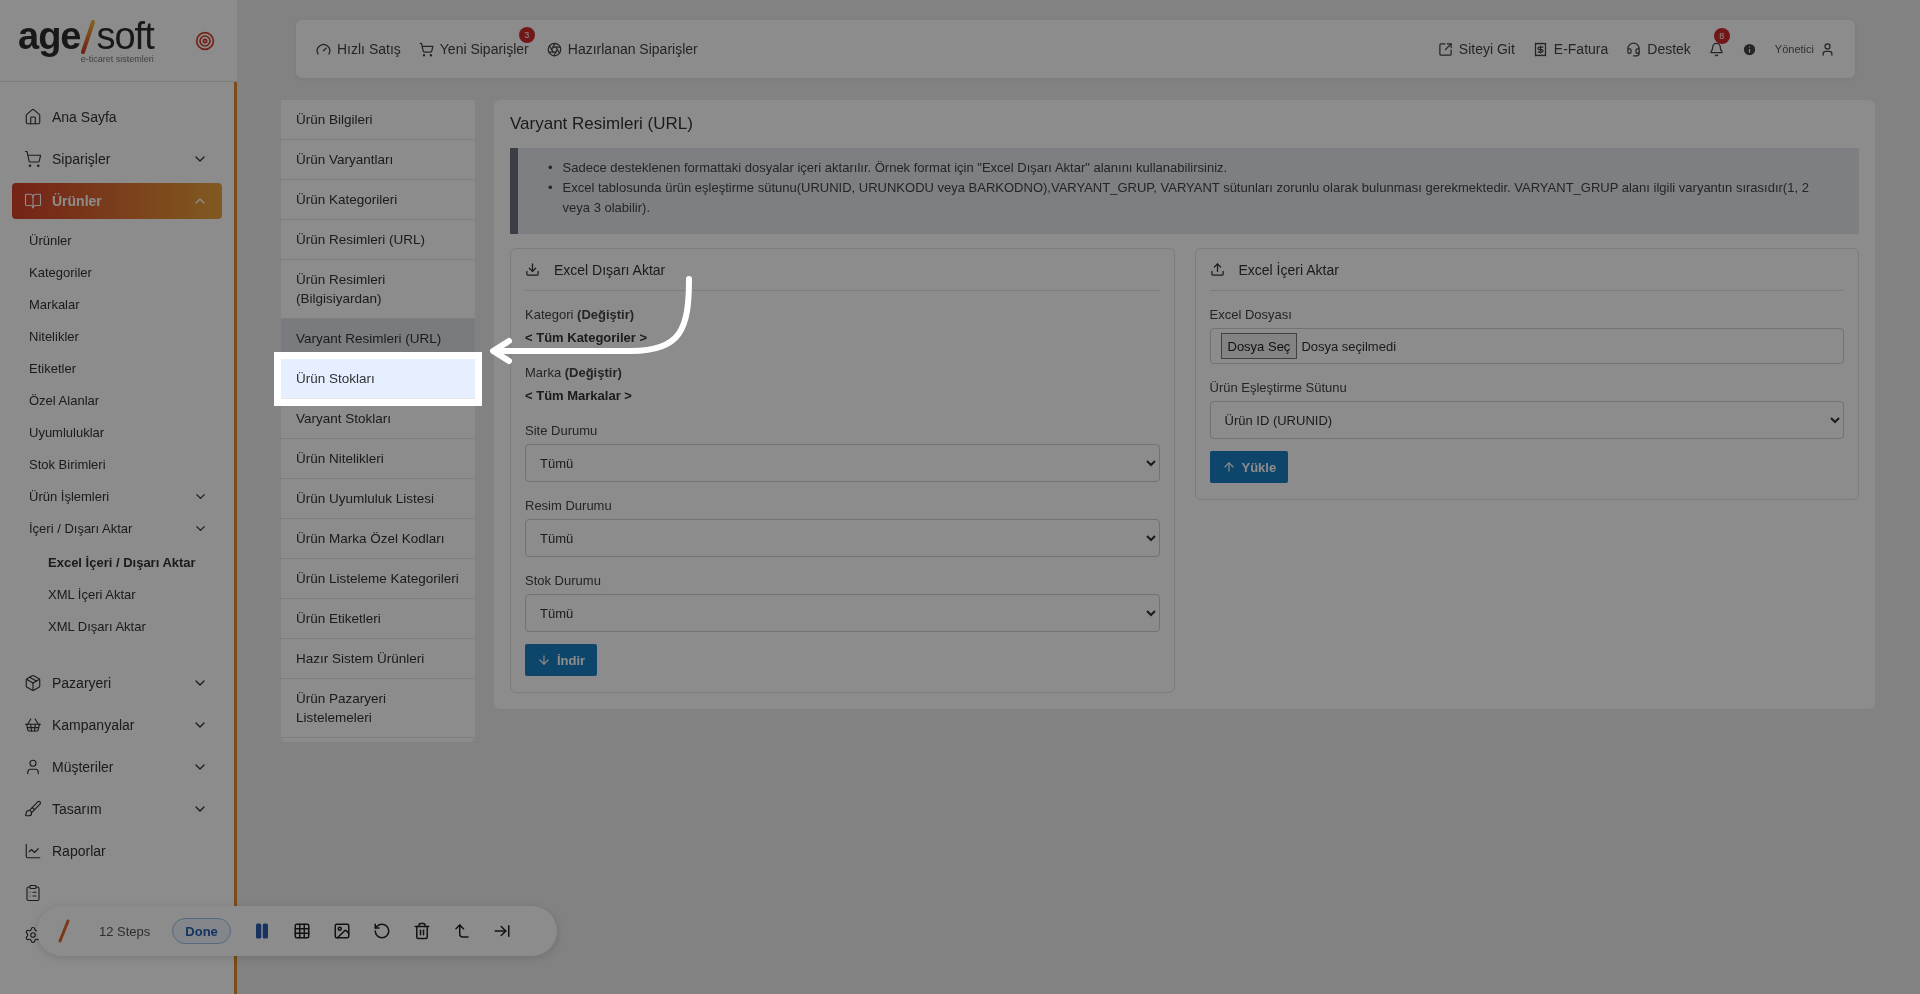 The height and width of the screenshot is (994, 1920). I want to click on sidebar-subitem: Etiketler, so click(117, 368).